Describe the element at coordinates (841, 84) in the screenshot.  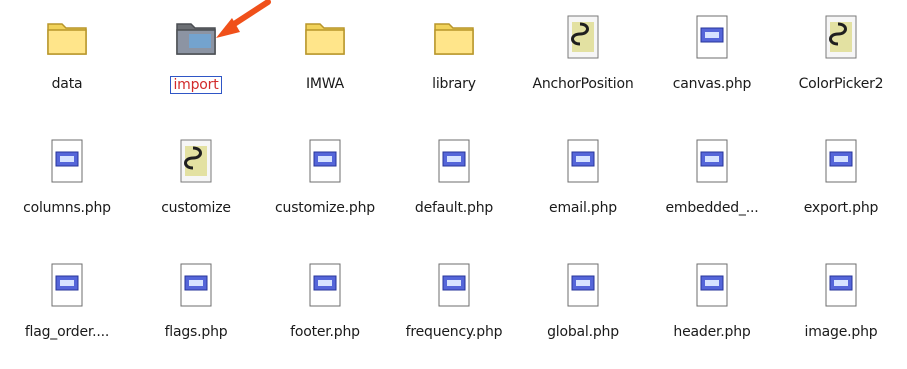
I see `item-label: ColorPicker2` at that location.